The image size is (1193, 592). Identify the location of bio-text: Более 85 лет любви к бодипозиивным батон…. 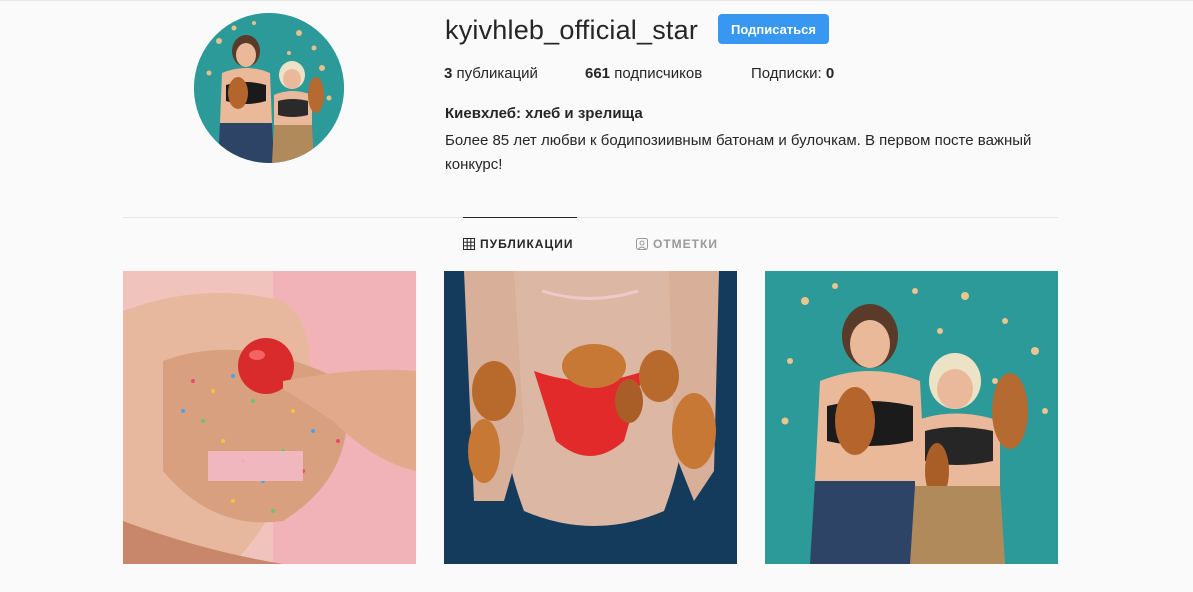
(738, 152).